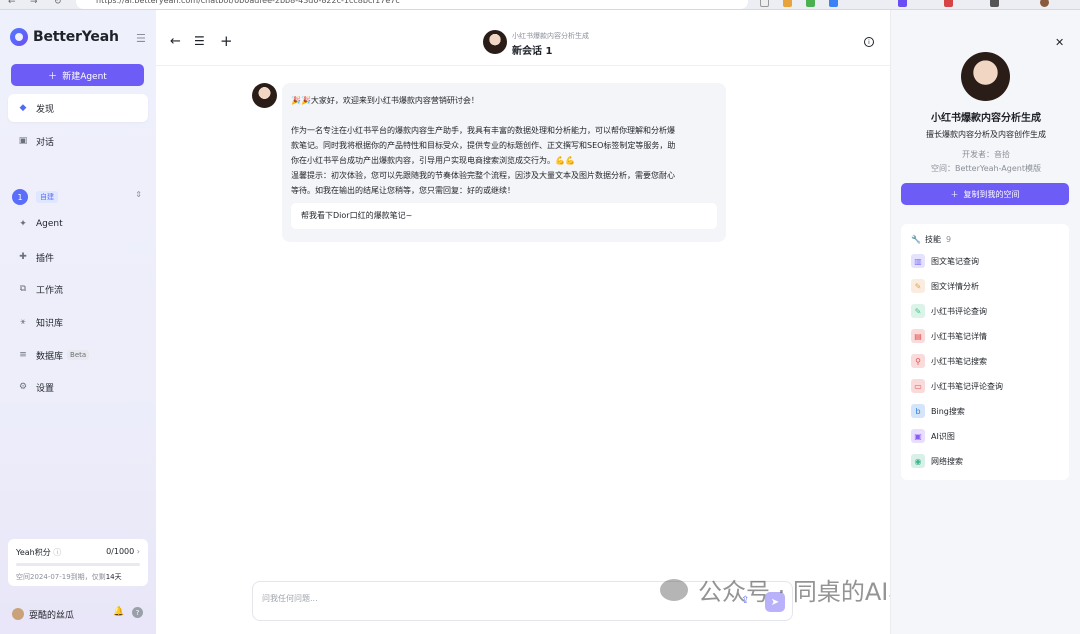  I want to click on help-icon: ?, so click(137, 612).